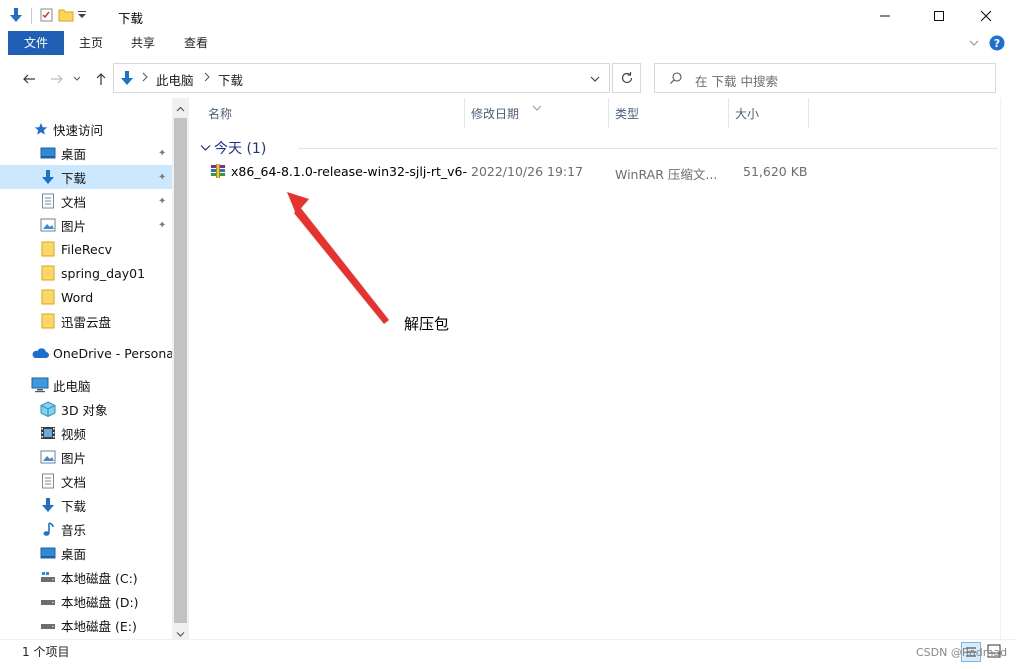 This screenshot has width=1016, height=669. I want to click on annotation-arrow, so click(338, 258).